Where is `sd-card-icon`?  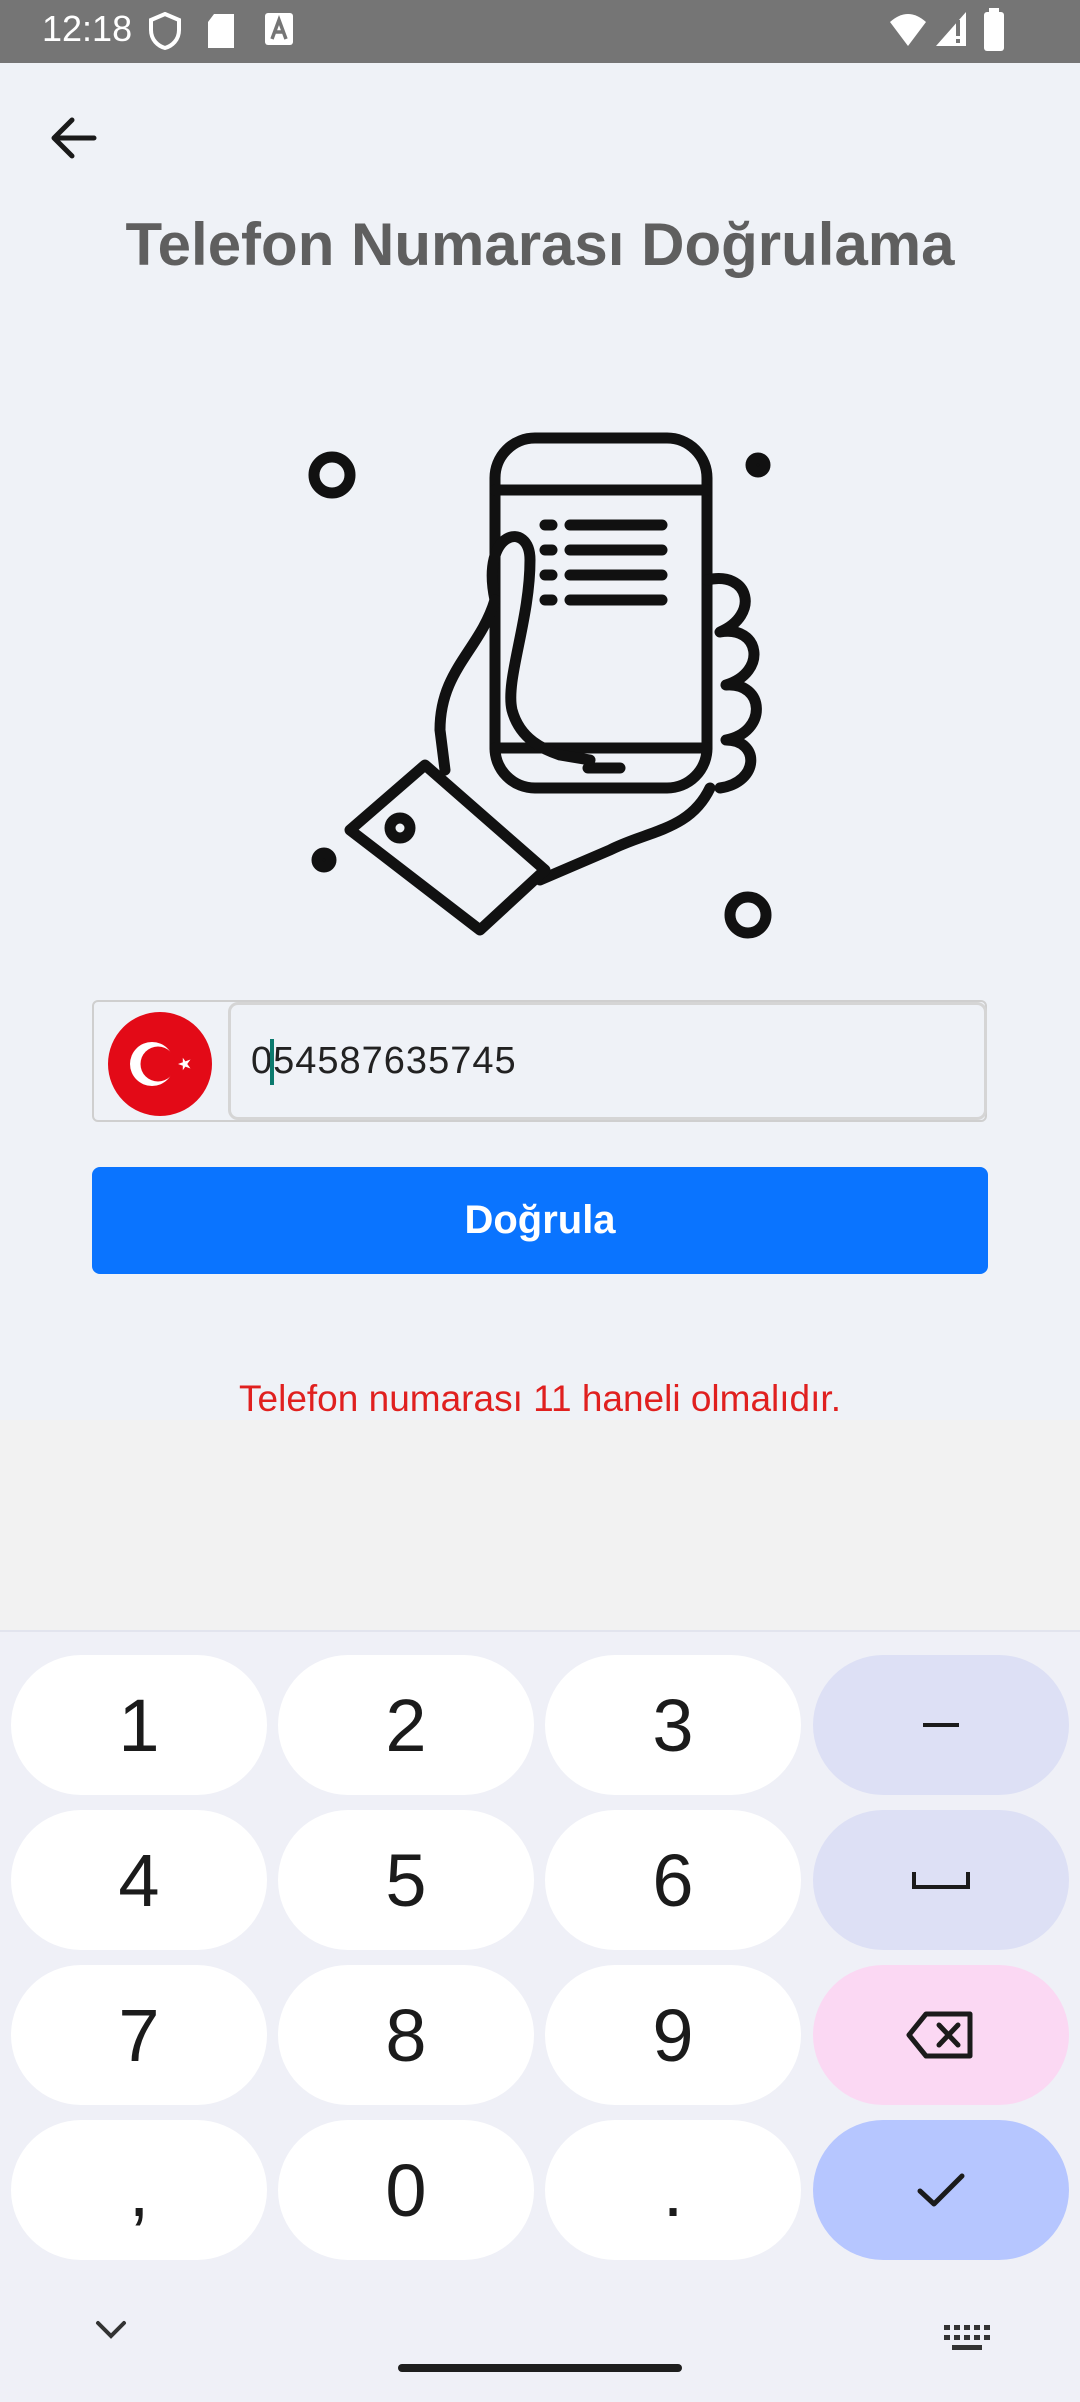 sd-card-icon is located at coordinates (221, 33).